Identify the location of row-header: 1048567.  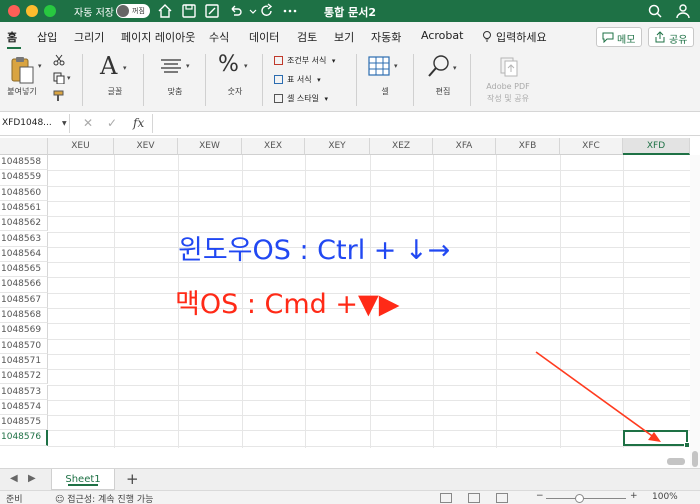
(24, 300).